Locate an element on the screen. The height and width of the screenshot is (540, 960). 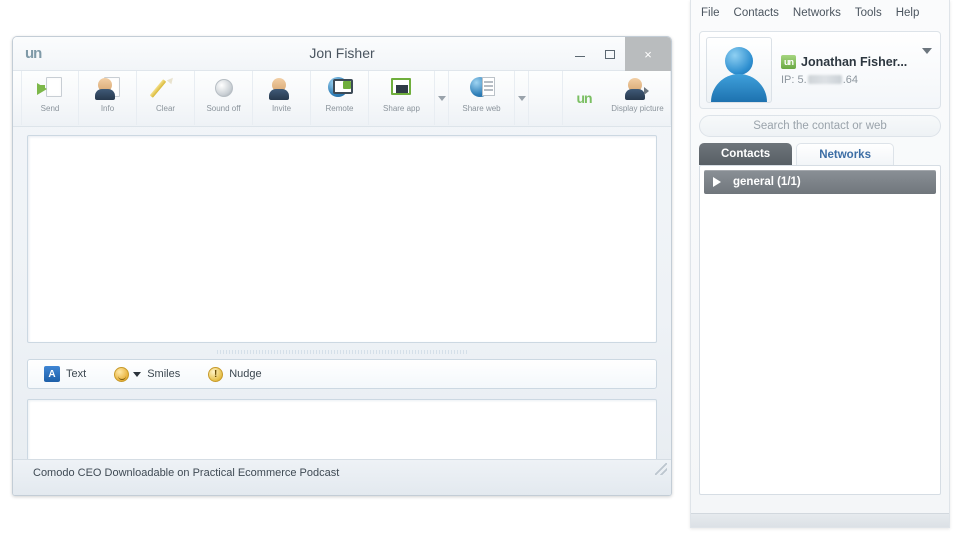
pencil-clear-icon is located at coordinates (164, 88).